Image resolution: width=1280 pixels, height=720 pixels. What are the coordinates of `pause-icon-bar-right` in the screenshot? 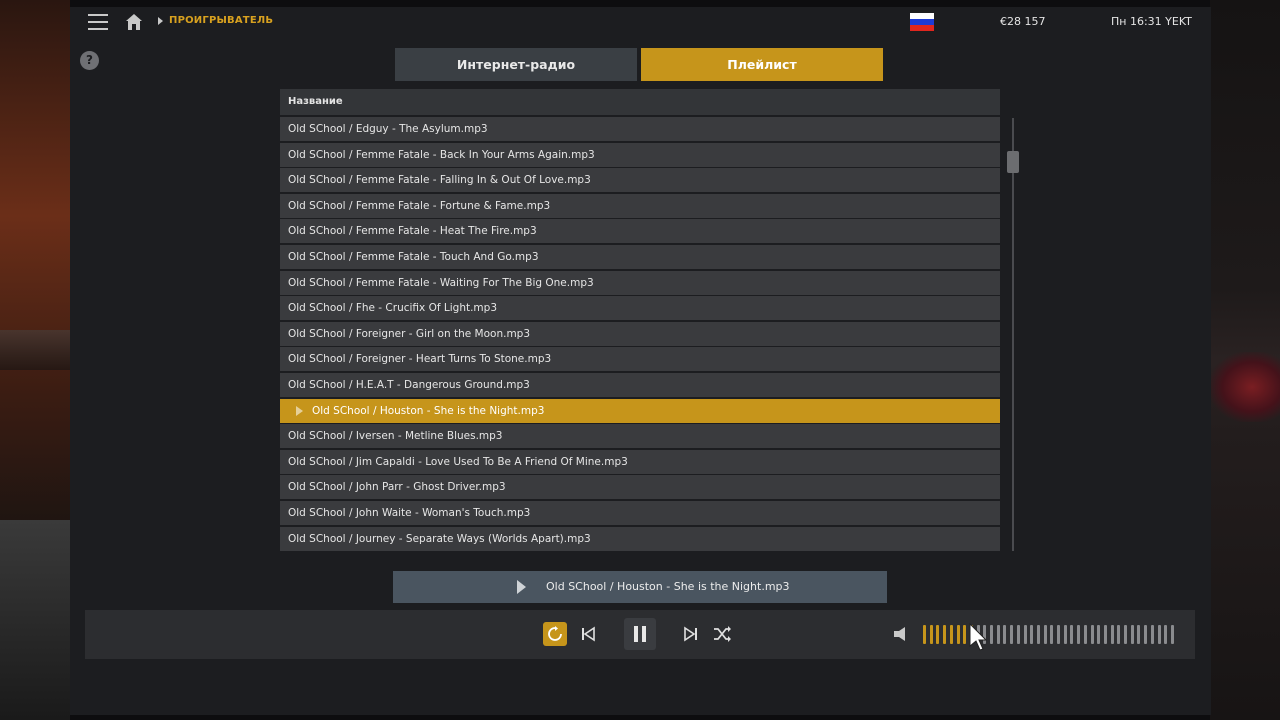 It's located at (644, 634).